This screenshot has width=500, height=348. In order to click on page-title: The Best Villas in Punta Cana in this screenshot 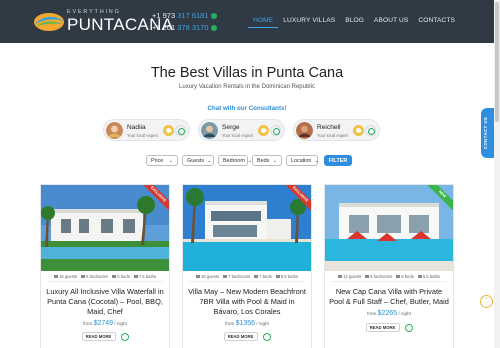, I will do `click(247, 73)`.